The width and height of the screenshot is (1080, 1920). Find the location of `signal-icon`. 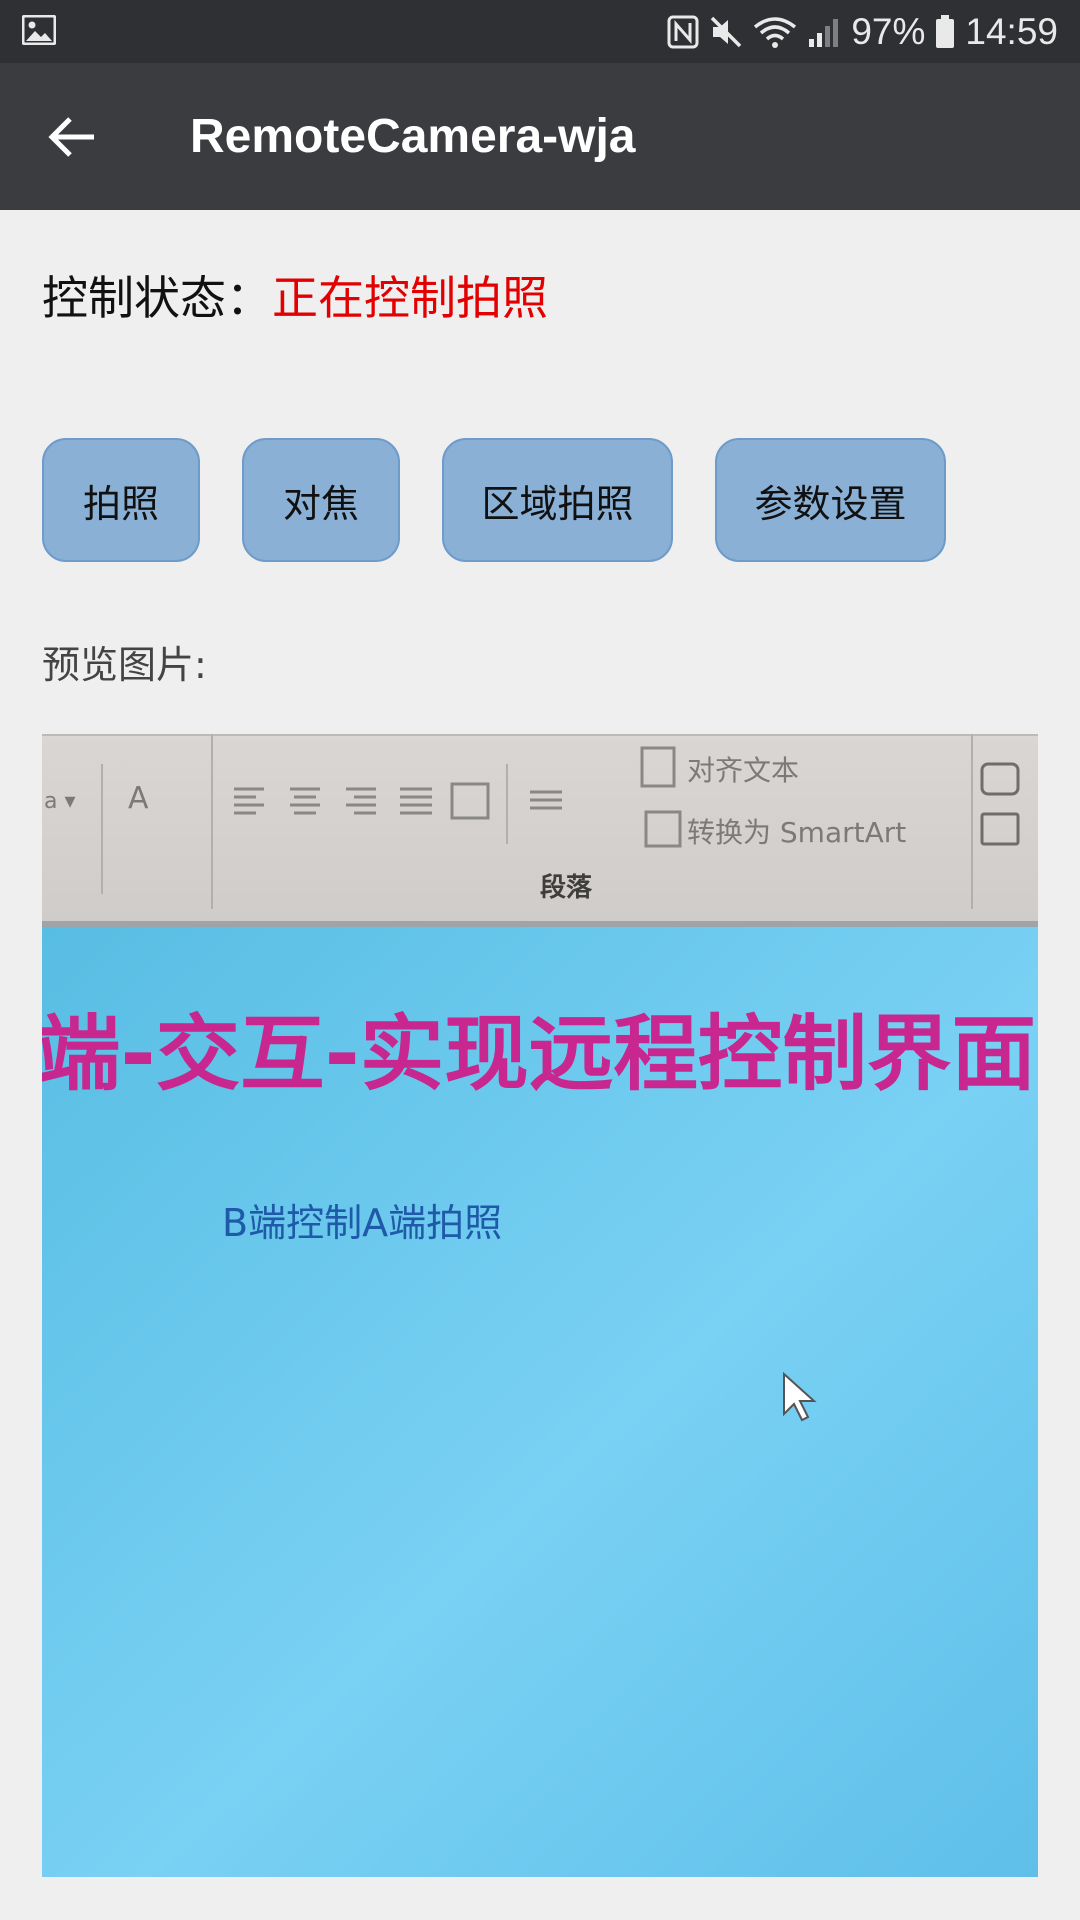

signal-icon is located at coordinates (824, 32).